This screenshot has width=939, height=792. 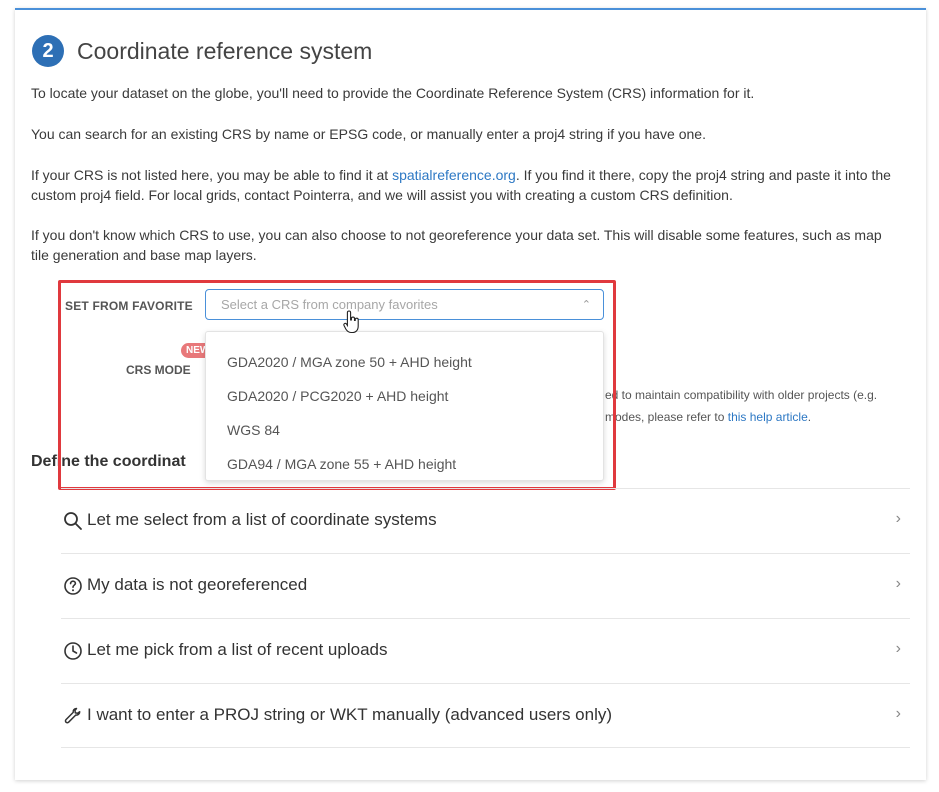 I want to click on help-article-link: this help article, so click(x=768, y=417).